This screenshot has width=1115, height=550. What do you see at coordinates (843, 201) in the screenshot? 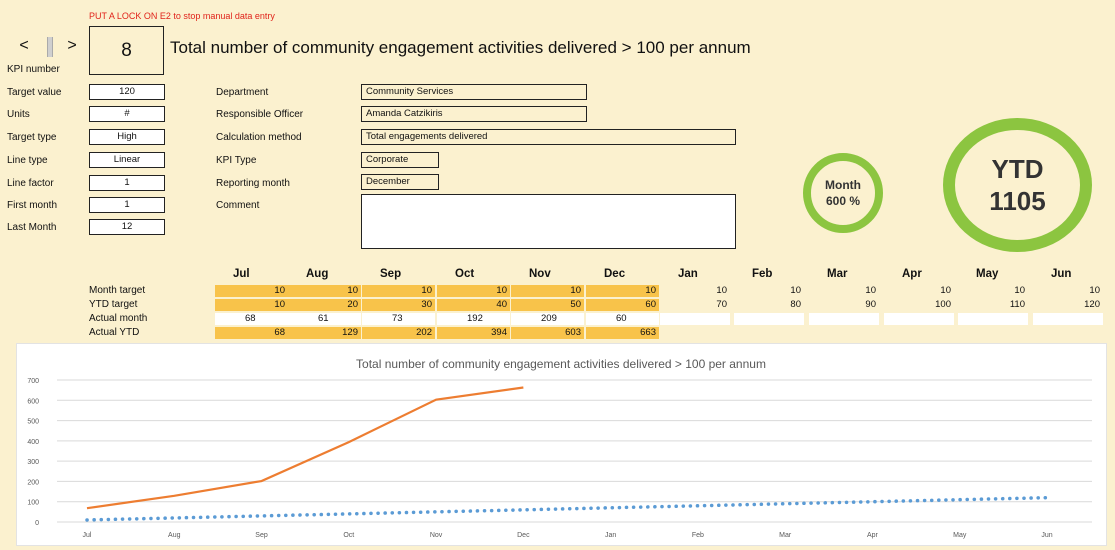
I see `month-gauge-value: 600 %` at bounding box center [843, 201].